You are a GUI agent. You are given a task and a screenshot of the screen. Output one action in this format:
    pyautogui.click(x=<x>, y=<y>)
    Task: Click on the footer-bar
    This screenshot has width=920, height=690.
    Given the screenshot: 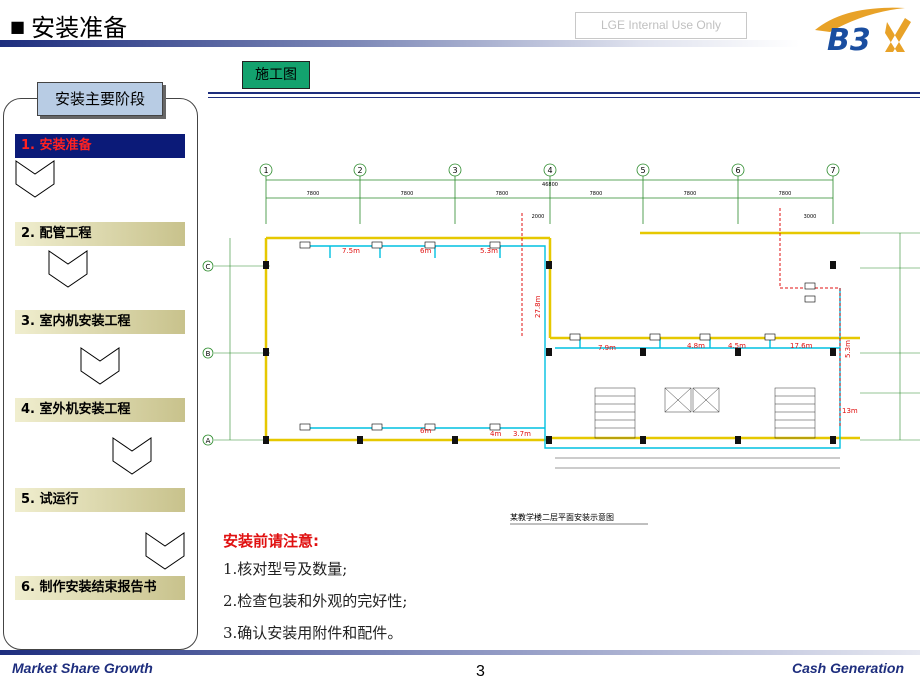 What is the action you would take?
    pyautogui.click(x=460, y=652)
    